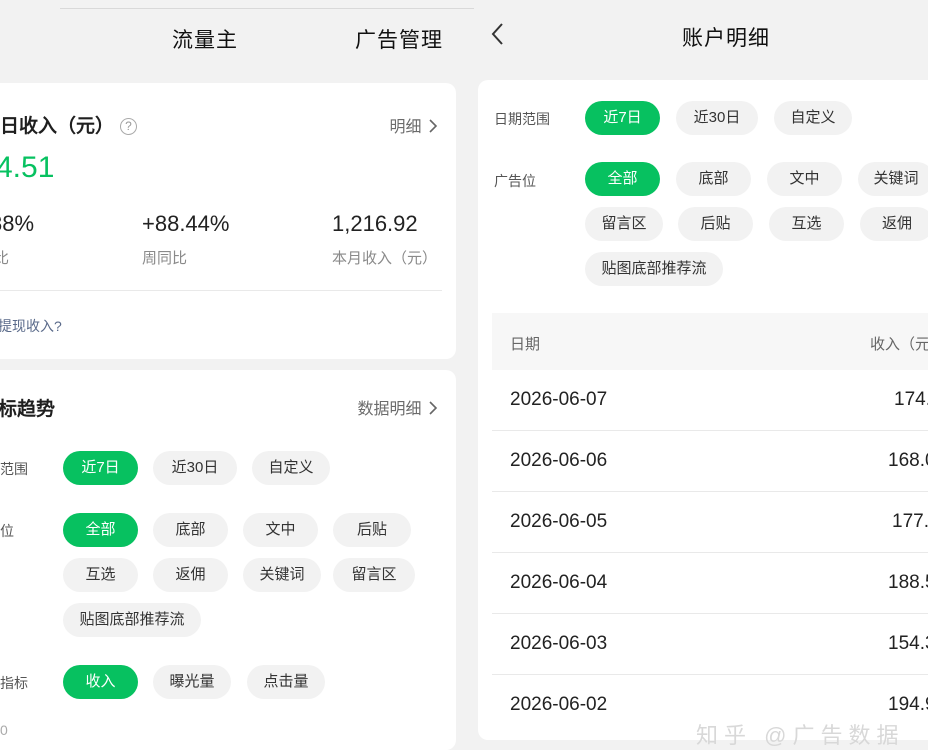 The height and width of the screenshot is (750, 928). What do you see at coordinates (908, 460) in the screenshot?
I see `row-income: 168.0` at bounding box center [908, 460].